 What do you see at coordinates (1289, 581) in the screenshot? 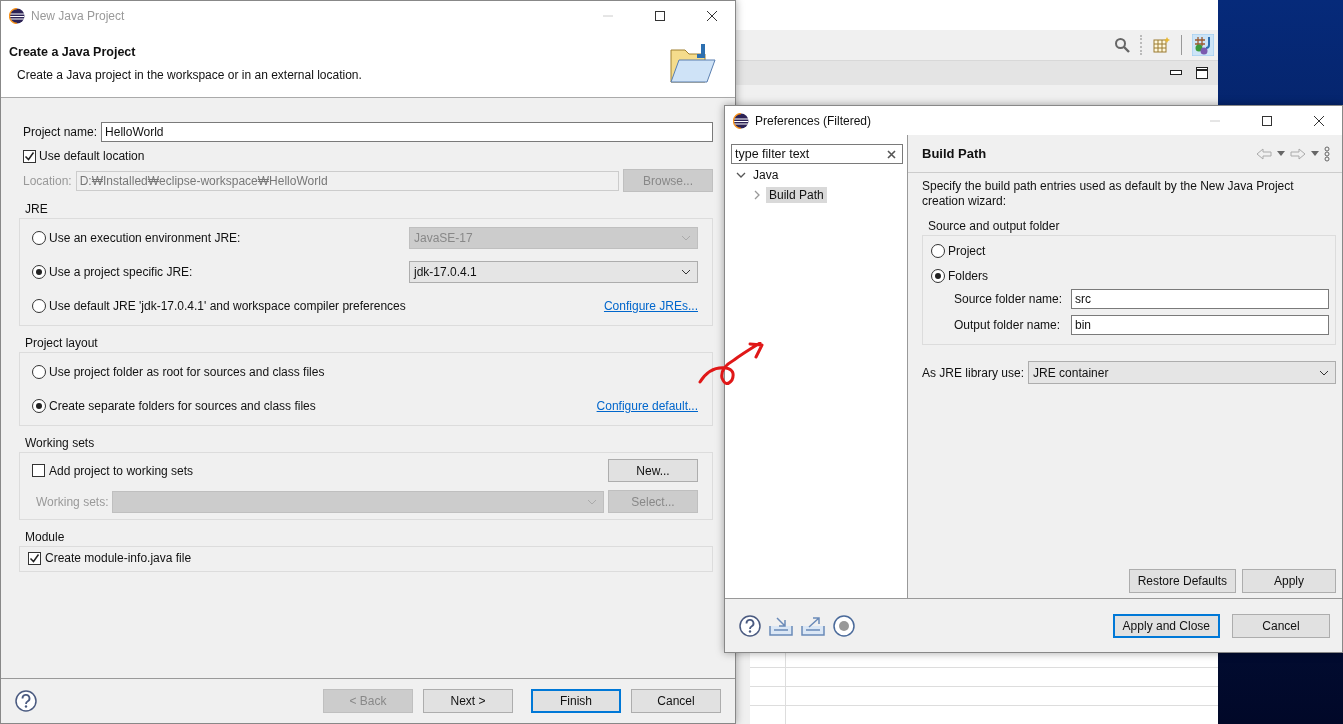
I see `page-button: Apply` at bounding box center [1289, 581].